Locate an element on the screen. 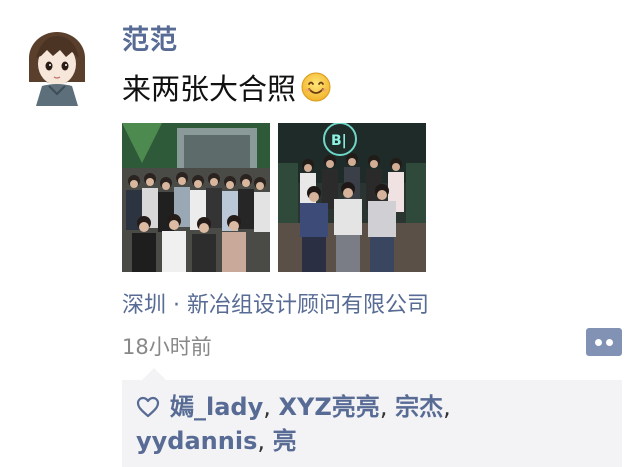  comment-dots-icon is located at coordinates (604, 342).